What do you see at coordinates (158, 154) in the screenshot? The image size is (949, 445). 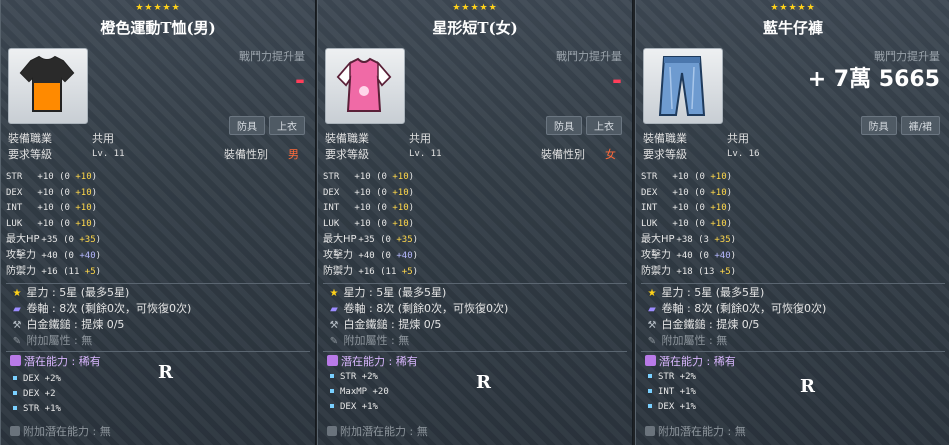 I see `level-row: 要求等級 Lv. 11 裝備性別 男` at bounding box center [158, 154].